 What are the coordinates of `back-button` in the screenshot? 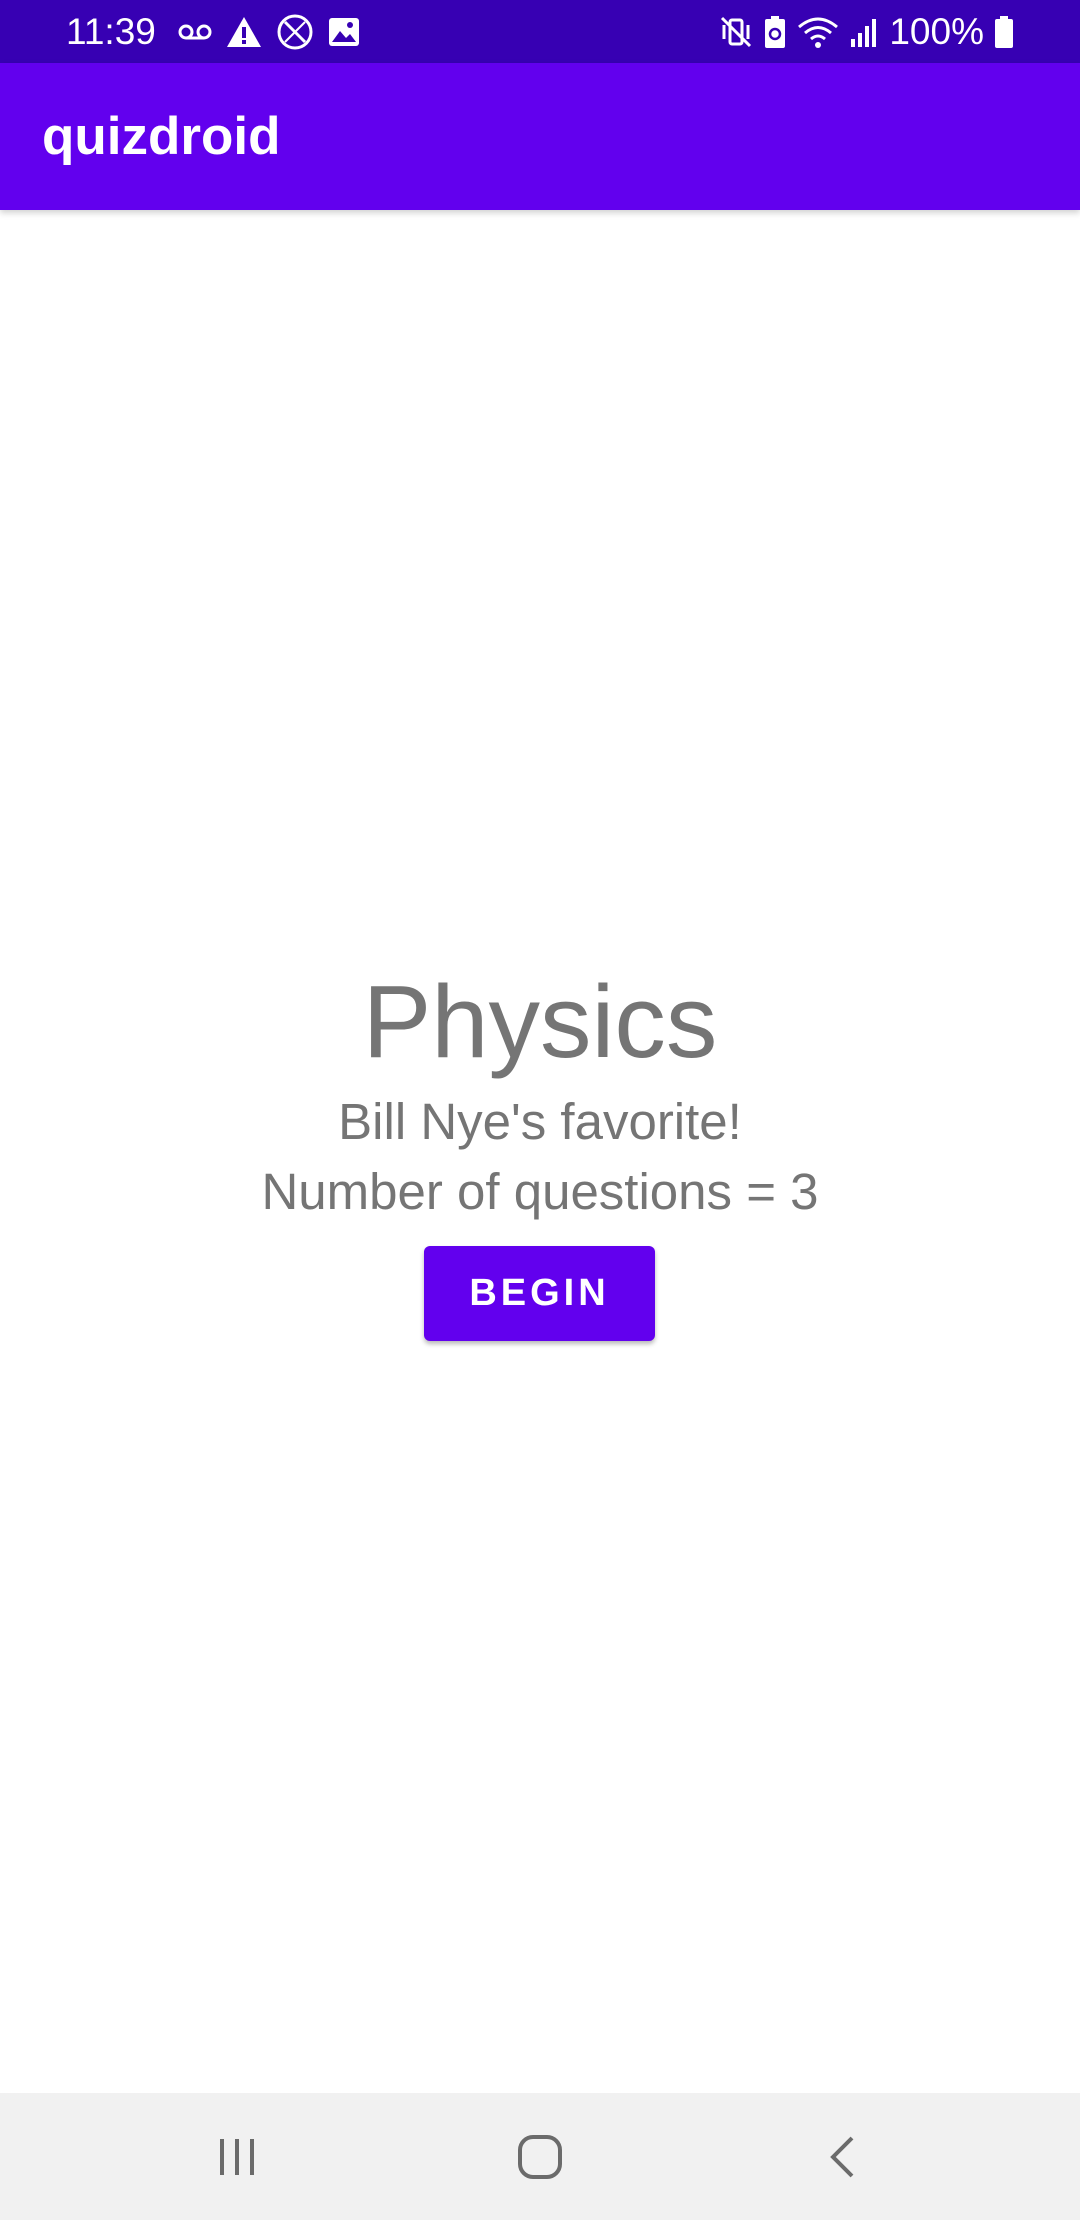 It's located at (842, 2156).